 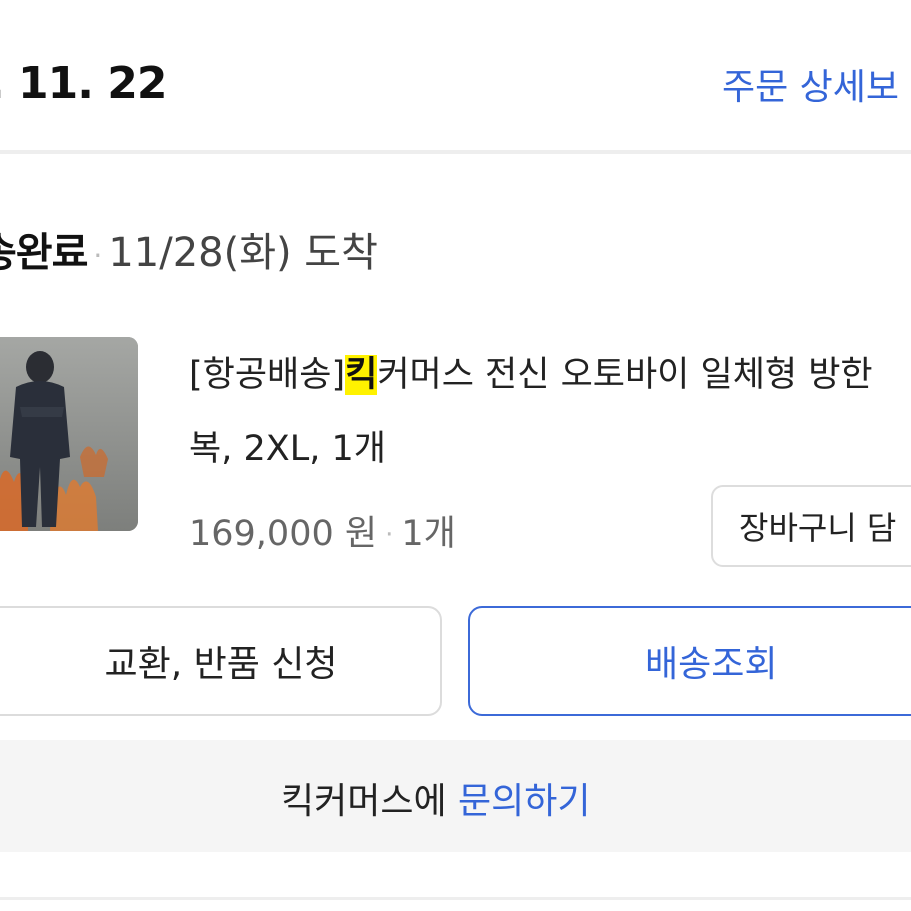 I want to click on bottom-divider, so click(x=455, y=898).